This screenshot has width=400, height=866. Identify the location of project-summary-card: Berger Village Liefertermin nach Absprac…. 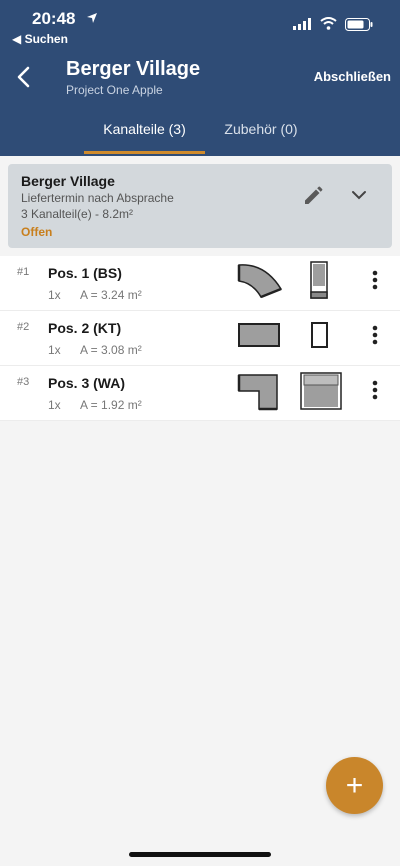
(200, 206).